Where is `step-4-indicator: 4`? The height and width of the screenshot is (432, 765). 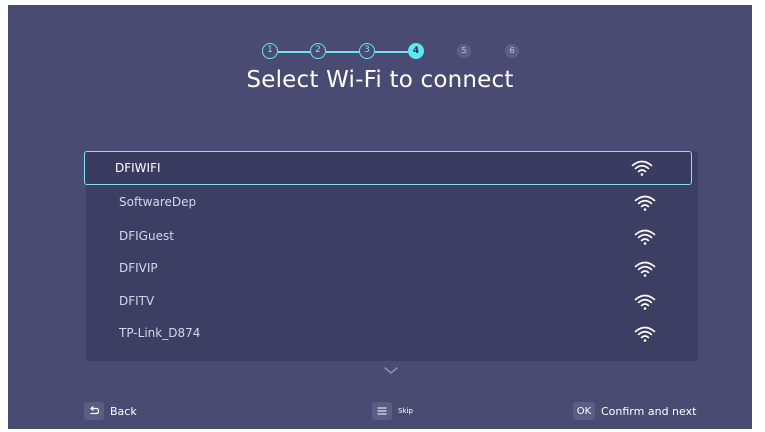
step-4-indicator: 4 is located at coordinates (416, 51).